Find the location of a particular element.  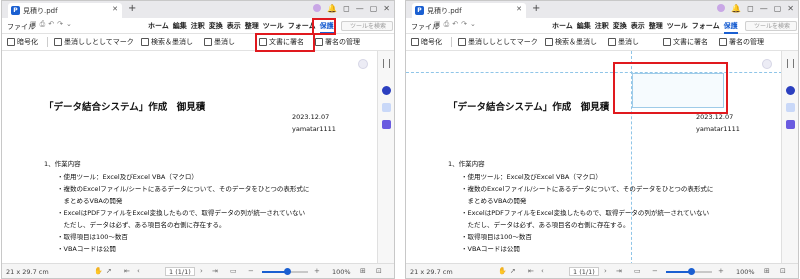

page-size: 21 x 29.7 cm is located at coordinates (431, 272).